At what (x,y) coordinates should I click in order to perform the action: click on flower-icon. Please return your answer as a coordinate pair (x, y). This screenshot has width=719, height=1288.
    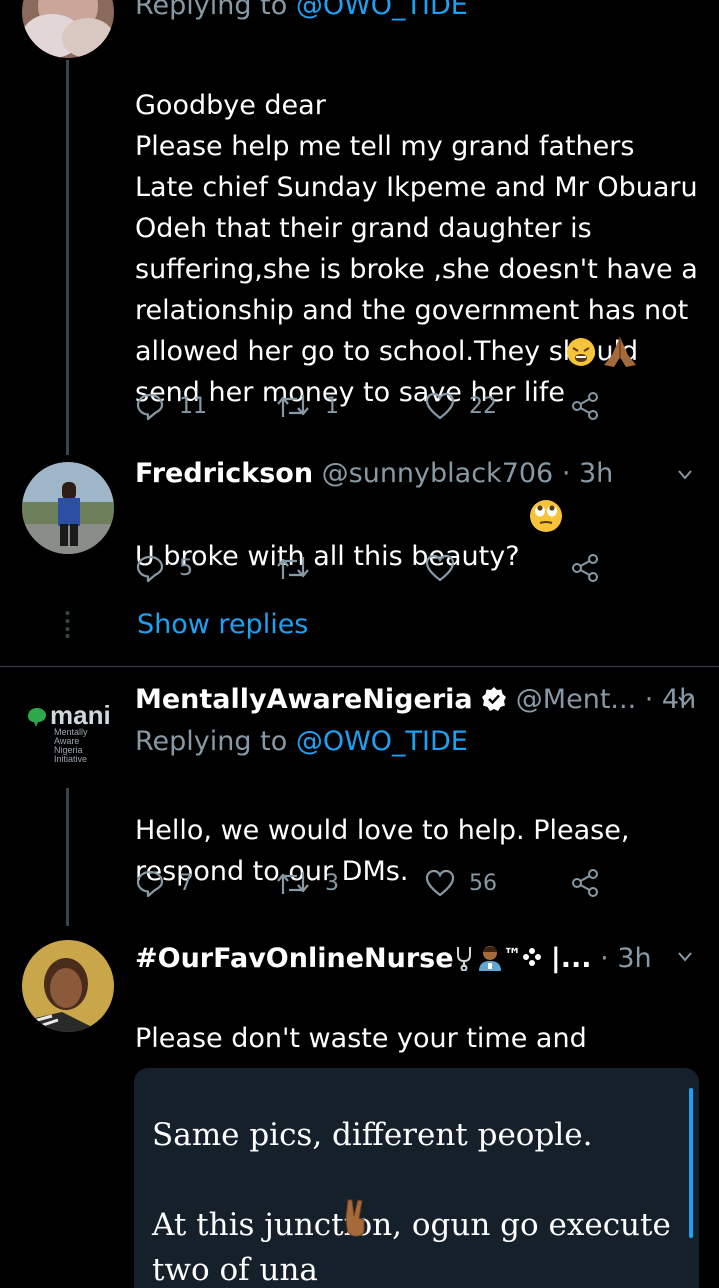
    Looking at the image, I should click on (532, 953).